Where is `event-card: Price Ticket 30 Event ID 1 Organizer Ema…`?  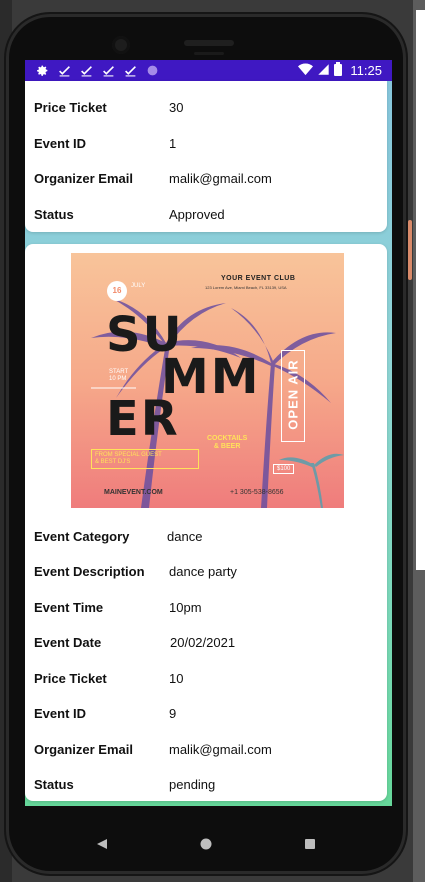
event-card: Price Ticket 30 Event ID 1 Organizer Ema… is located at coordinates (206, 156).